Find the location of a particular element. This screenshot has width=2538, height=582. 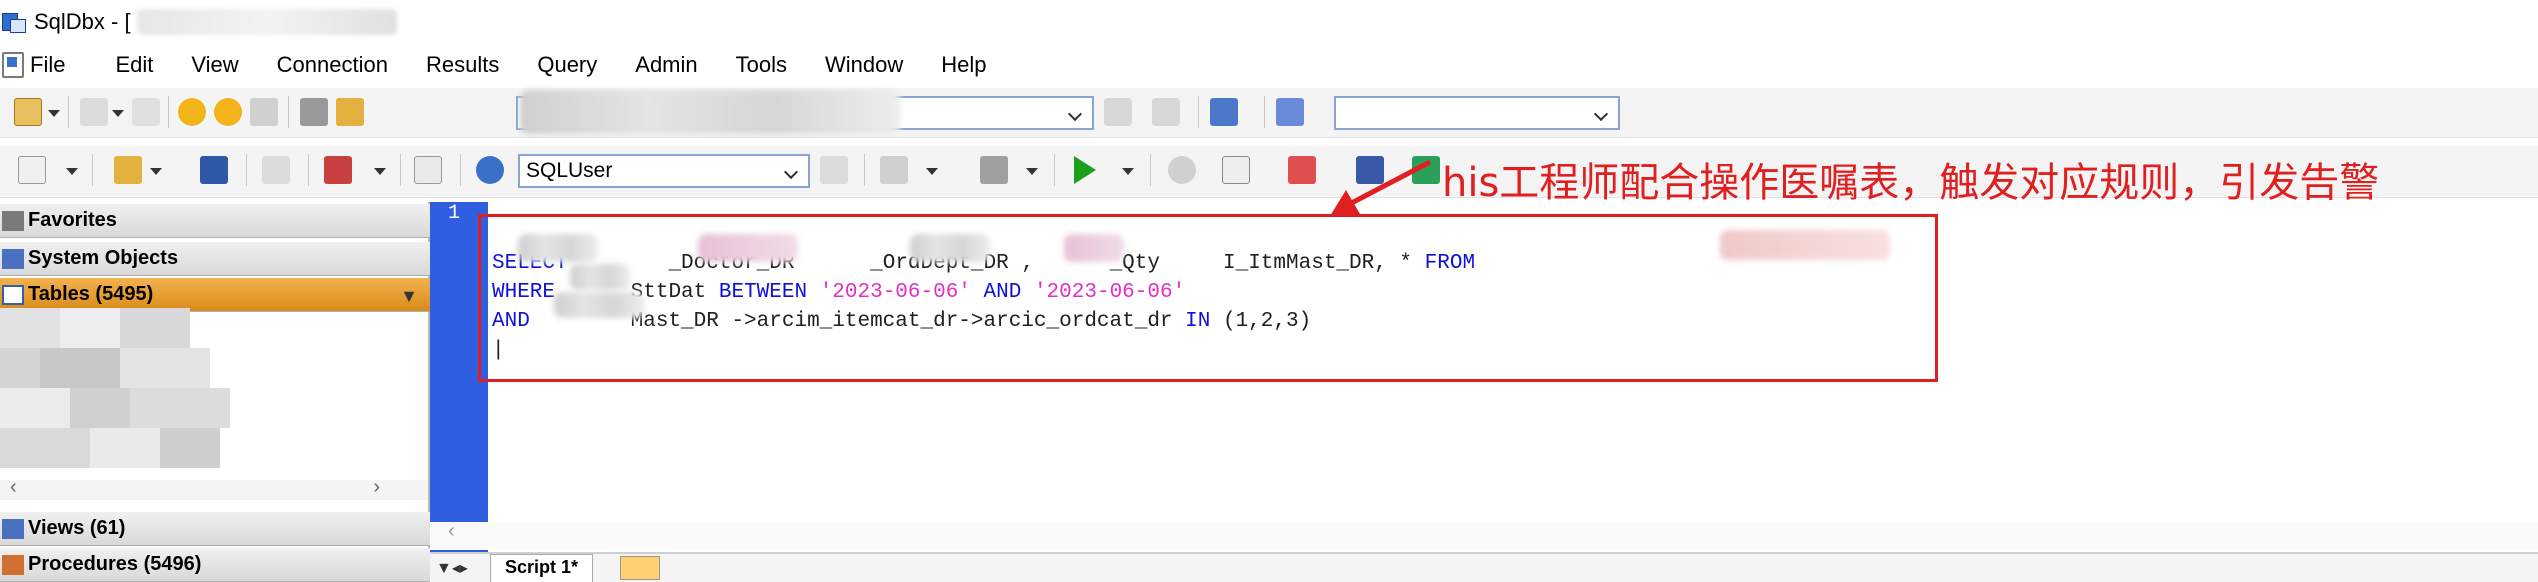

annotation-text: his工程师配合操作医嘱表，触发对应规则，引发告警 is located at coordinates (1911, 183).